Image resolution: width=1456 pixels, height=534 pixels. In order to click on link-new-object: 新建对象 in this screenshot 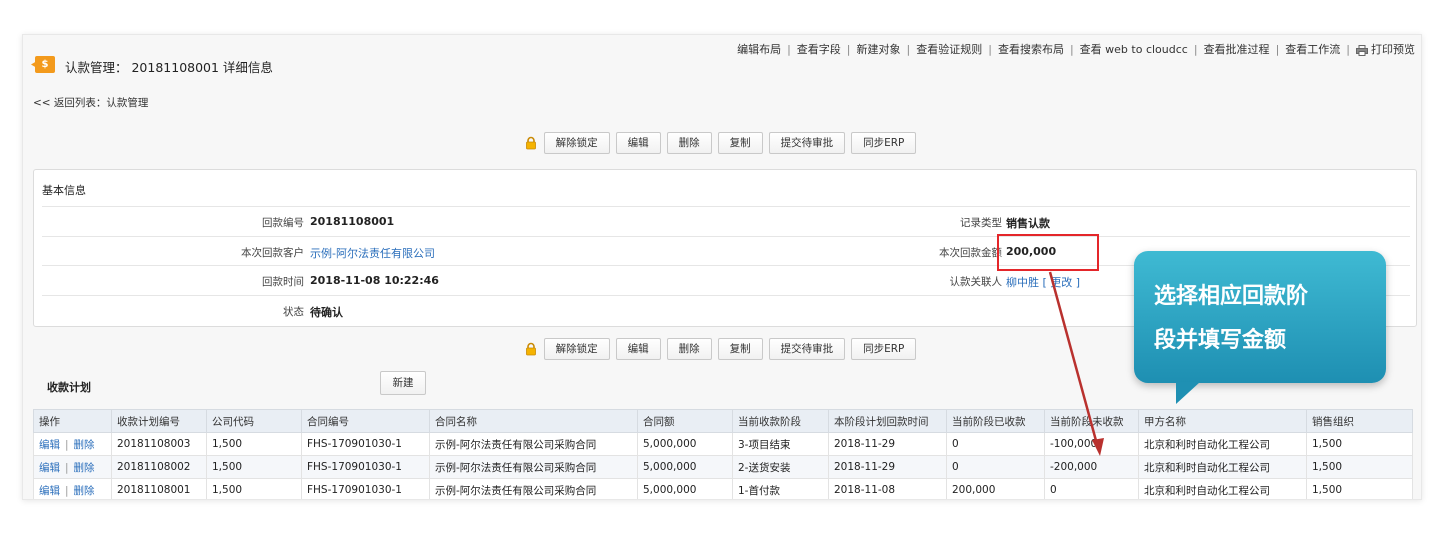, I will do `click(879, 49)`.